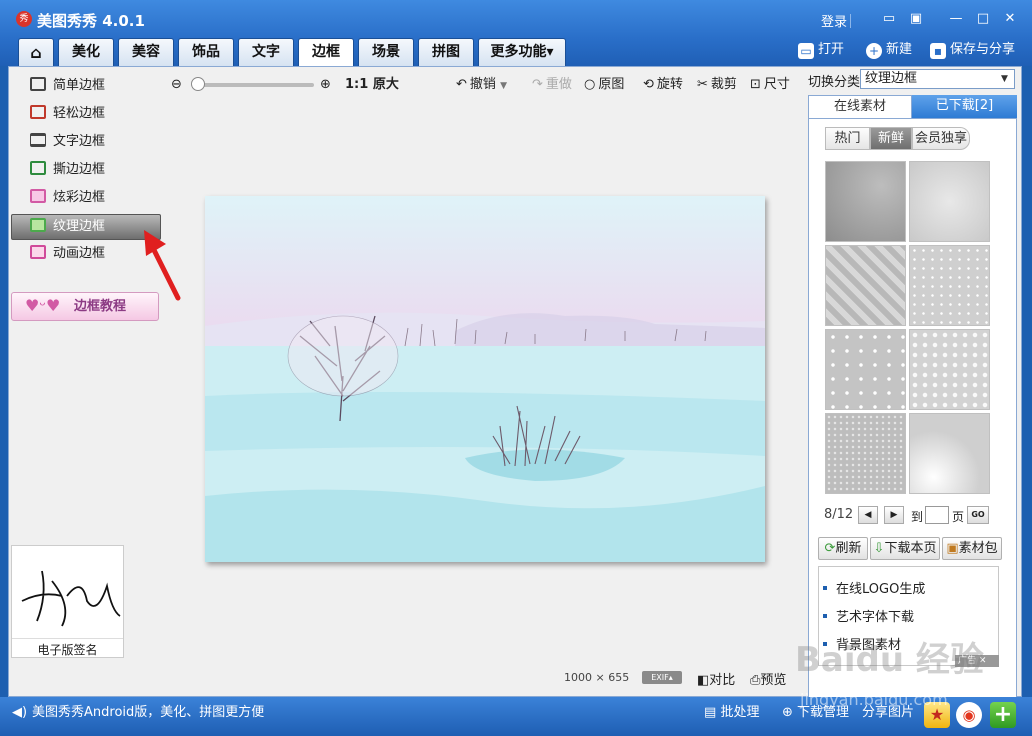 Image resolution: width=1032 pixels, height=736 pixels. I want to click on scissors-icon: ✂, so click(702, 84).